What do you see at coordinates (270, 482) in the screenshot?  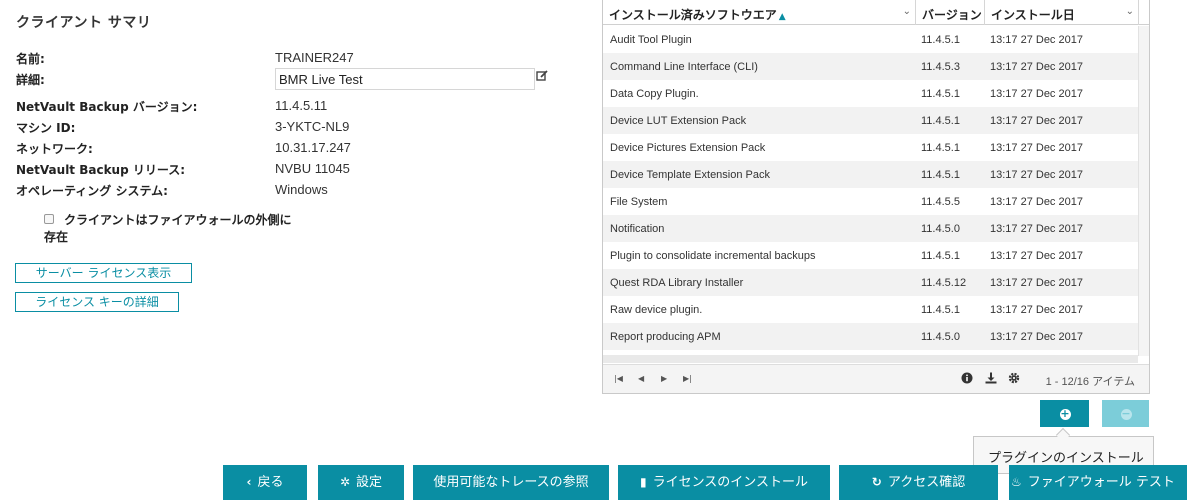 I see `back-button-label: 戻る` at bounding box center [270, 482].